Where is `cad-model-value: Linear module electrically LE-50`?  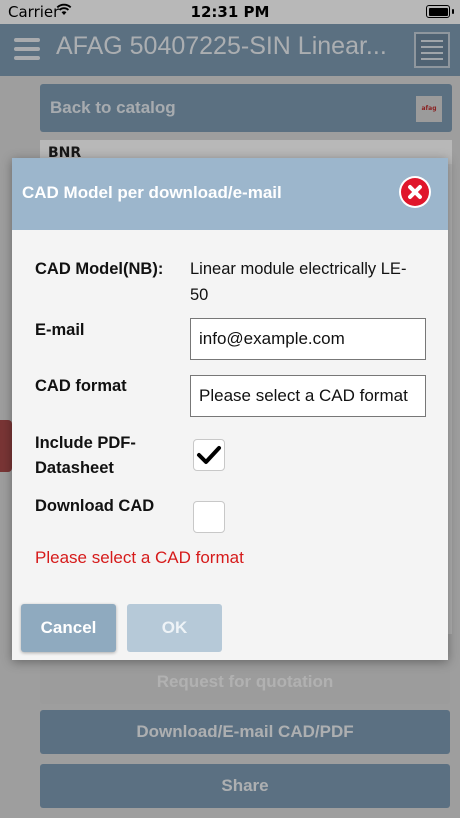
cad-model-value: Linear module electrically LE-50 is located at coordinates (298, 282).